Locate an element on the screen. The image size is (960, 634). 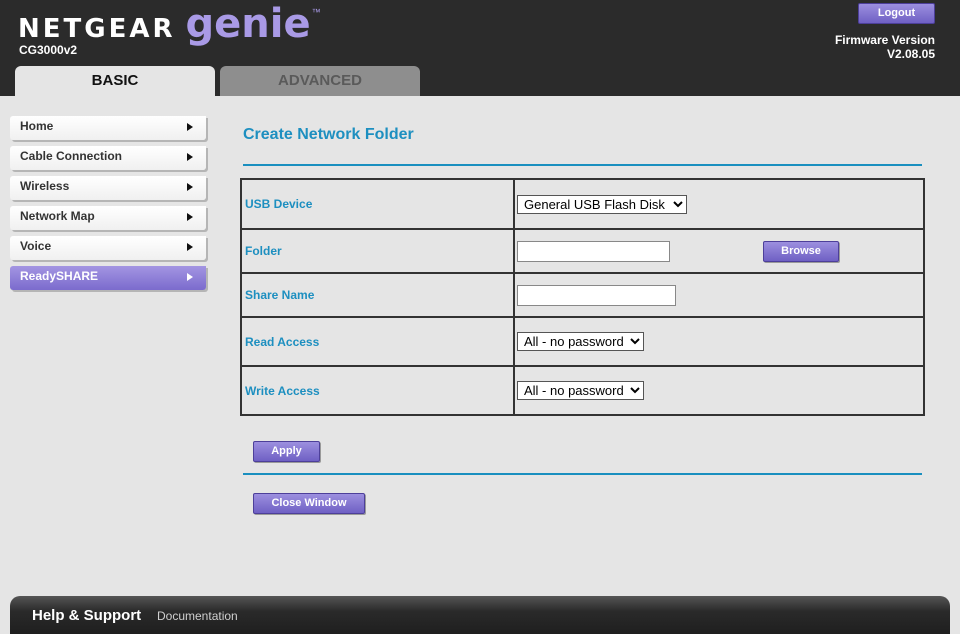
form-row-read-access: Read Access All - no password is located at coordinates (582, 341).